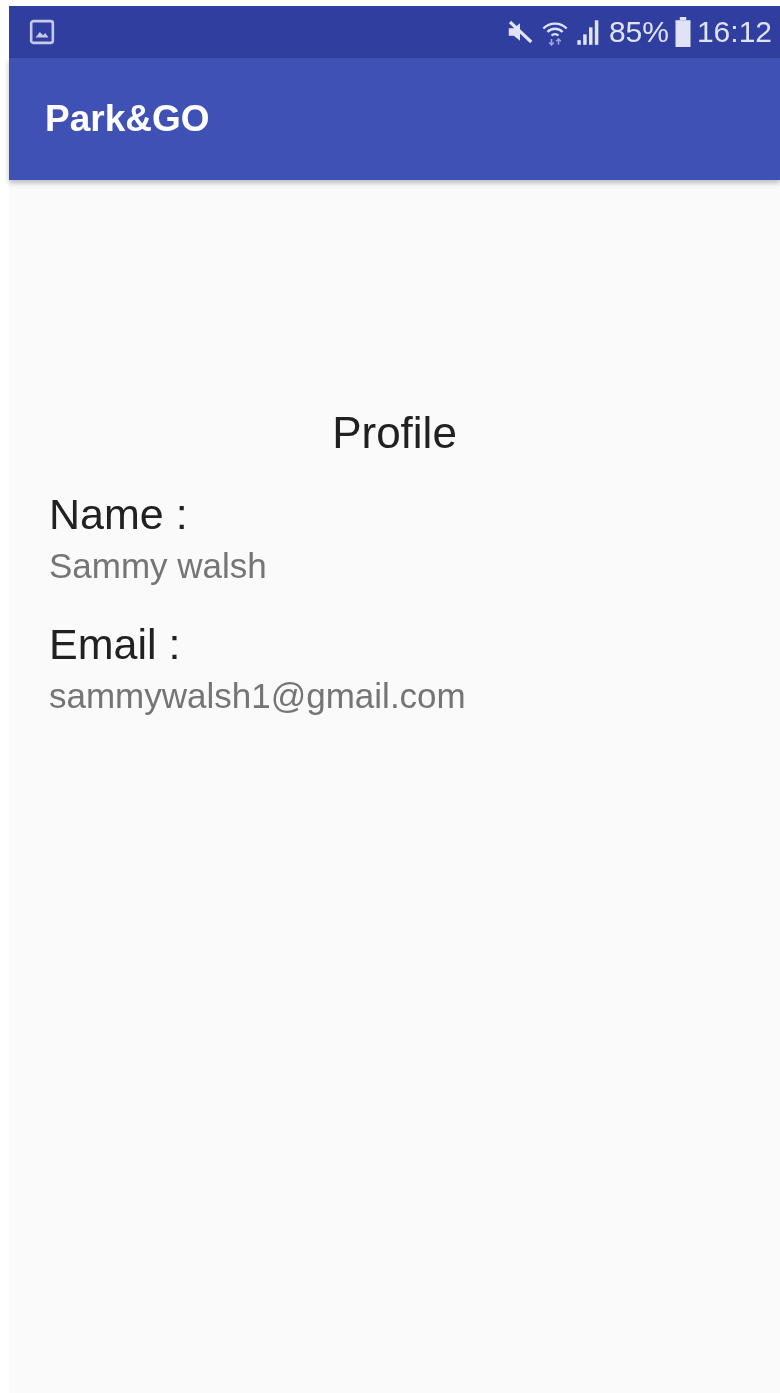 This screenshot has height=1393, width=780. I want to click on field-value: sammywalsh1@gmail.com, so click(258, 696).